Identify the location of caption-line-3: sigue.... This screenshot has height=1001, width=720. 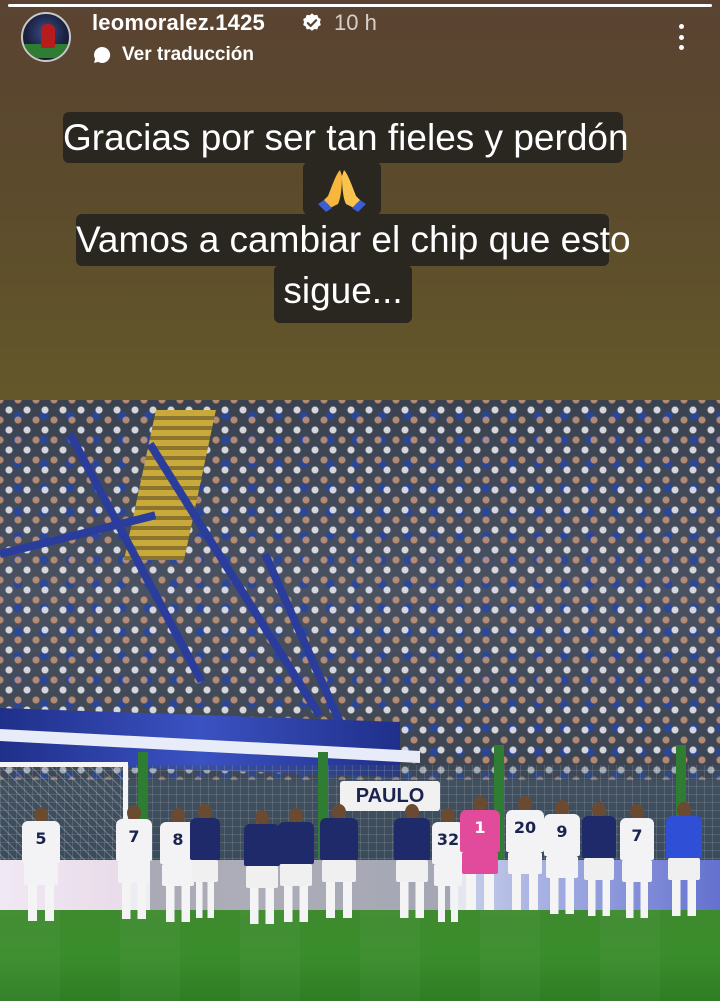
(343, 294).